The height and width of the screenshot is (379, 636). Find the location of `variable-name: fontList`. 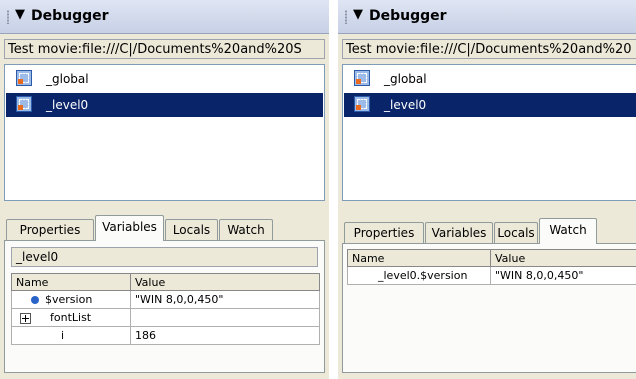

variable-name: fontList is located at coordinates (71, 317).